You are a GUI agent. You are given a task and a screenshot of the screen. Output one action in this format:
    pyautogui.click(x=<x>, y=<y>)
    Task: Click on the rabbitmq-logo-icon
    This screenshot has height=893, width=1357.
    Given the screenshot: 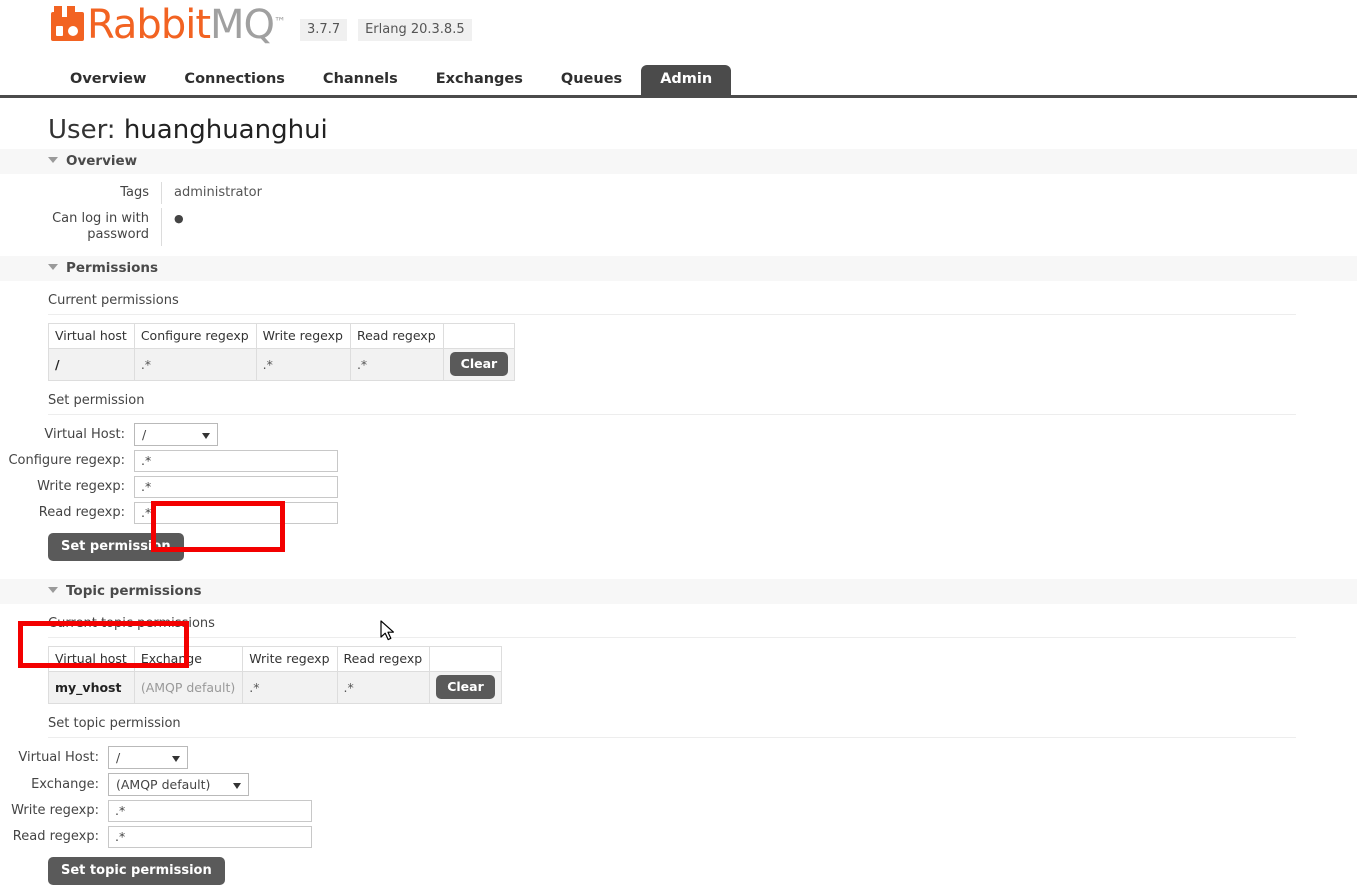 What is the action you would take?
    pyautogui.click(x=67, y=23)
    